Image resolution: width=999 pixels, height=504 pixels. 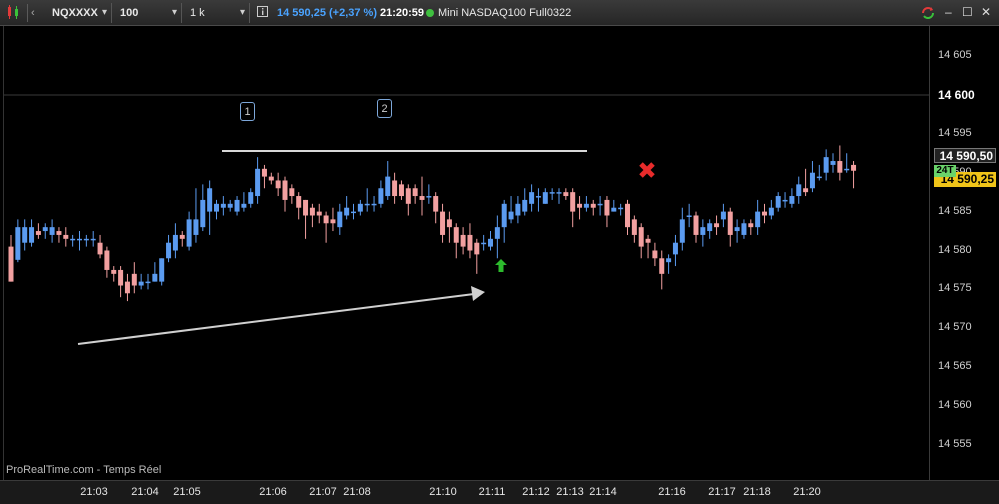 What do you see at coordinates (928, 14) in the screenshot?
I see `refresh-icon` at bounding box center [928, 14].